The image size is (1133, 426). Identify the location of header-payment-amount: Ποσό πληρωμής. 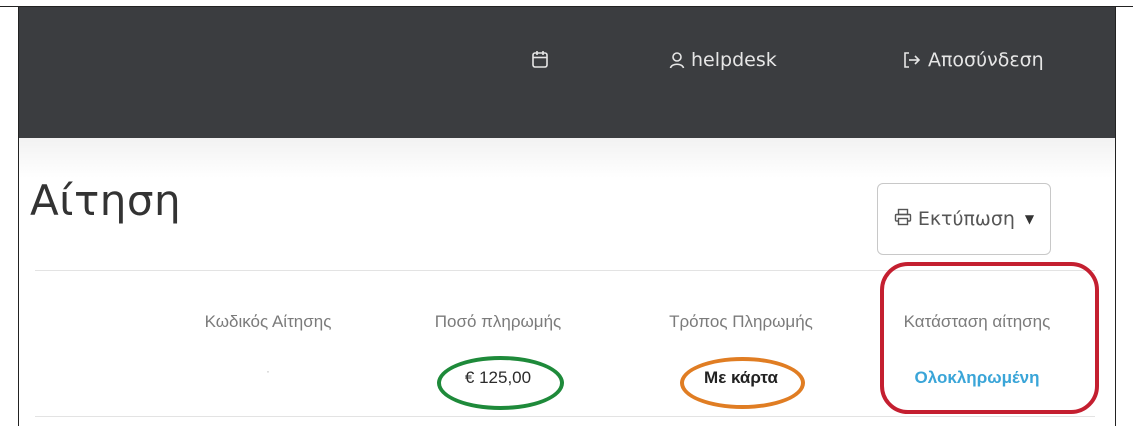
(498, 321).